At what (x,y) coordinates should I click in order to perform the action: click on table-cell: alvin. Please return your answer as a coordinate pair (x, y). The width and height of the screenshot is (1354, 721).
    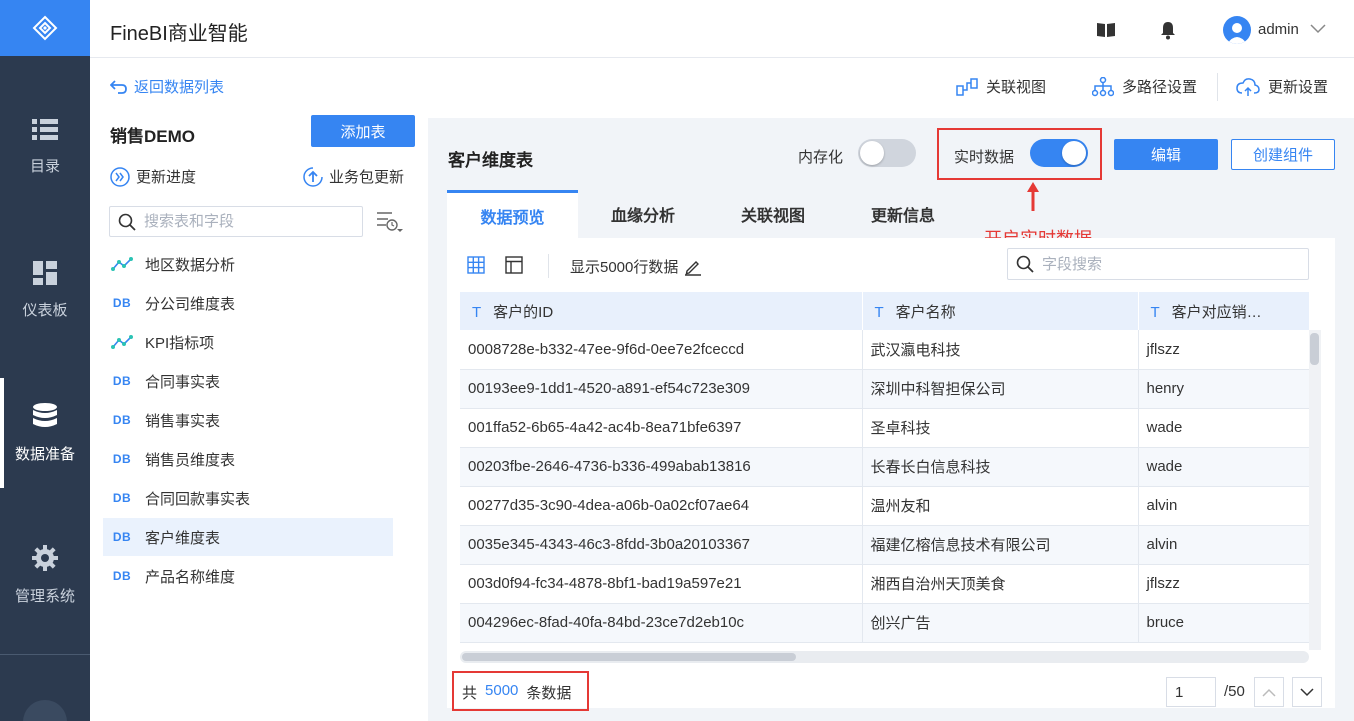
    Looking at the image, I should click on (1224, 506).